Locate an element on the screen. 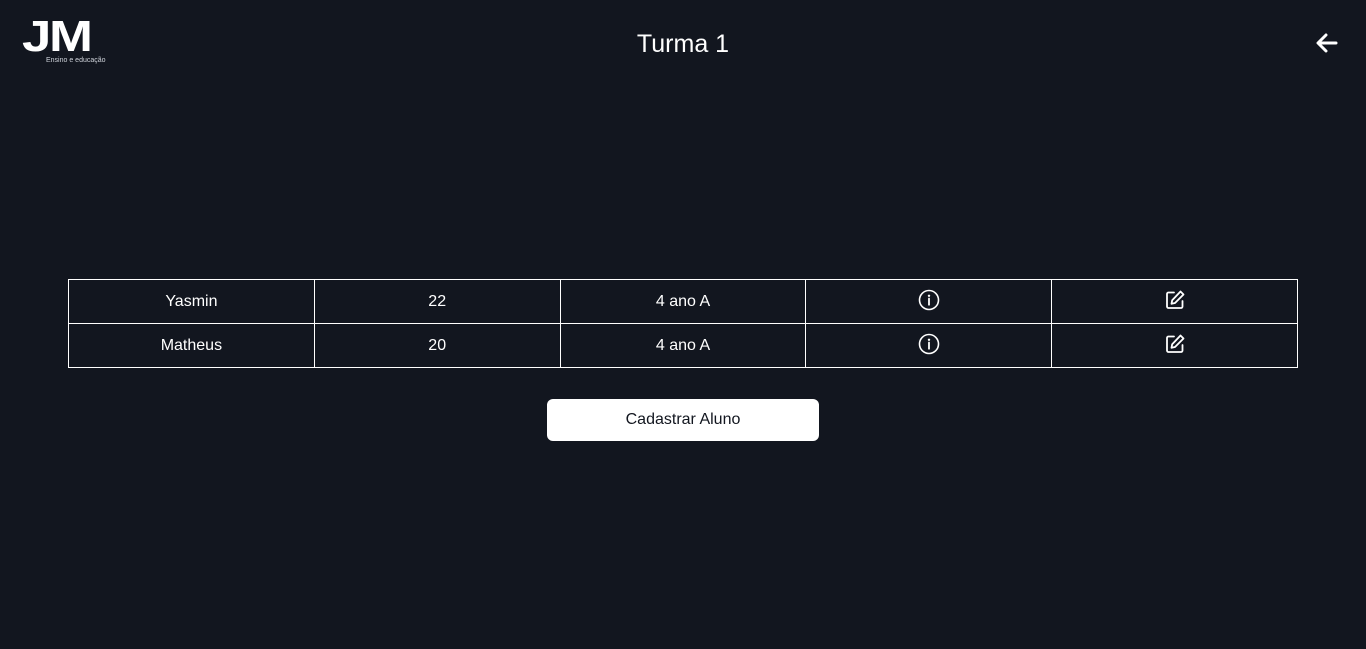  page-title: Turma 1 is located at coordinates (683, 44).